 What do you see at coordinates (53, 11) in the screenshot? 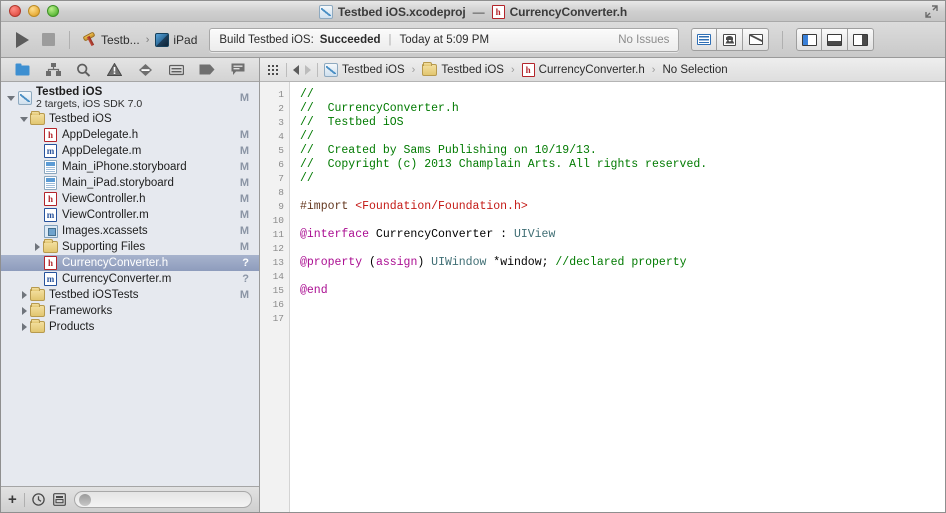
I see `zoom-button` at bounding box center [53, 11].